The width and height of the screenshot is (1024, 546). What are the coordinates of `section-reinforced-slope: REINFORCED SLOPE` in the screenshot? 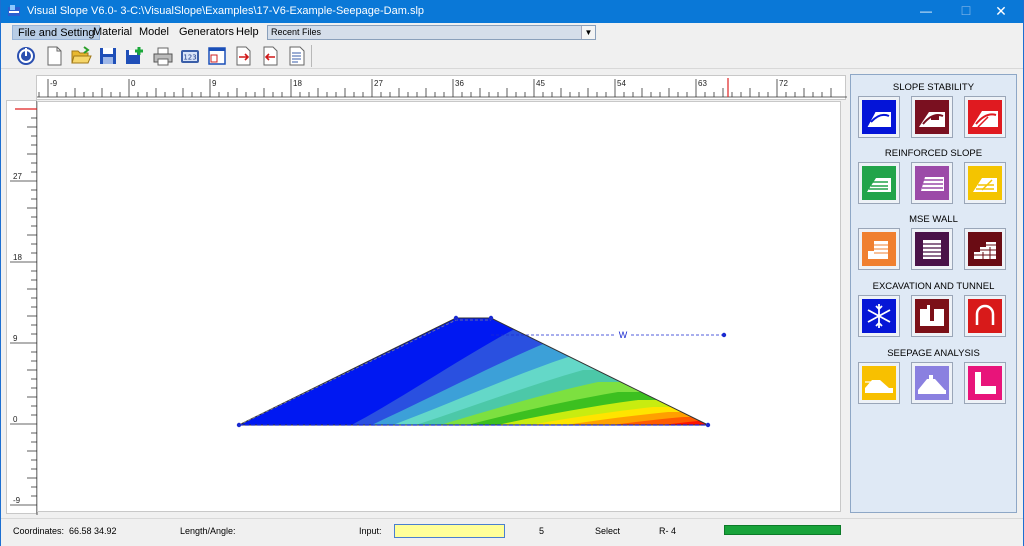 It's located at (933, 153).